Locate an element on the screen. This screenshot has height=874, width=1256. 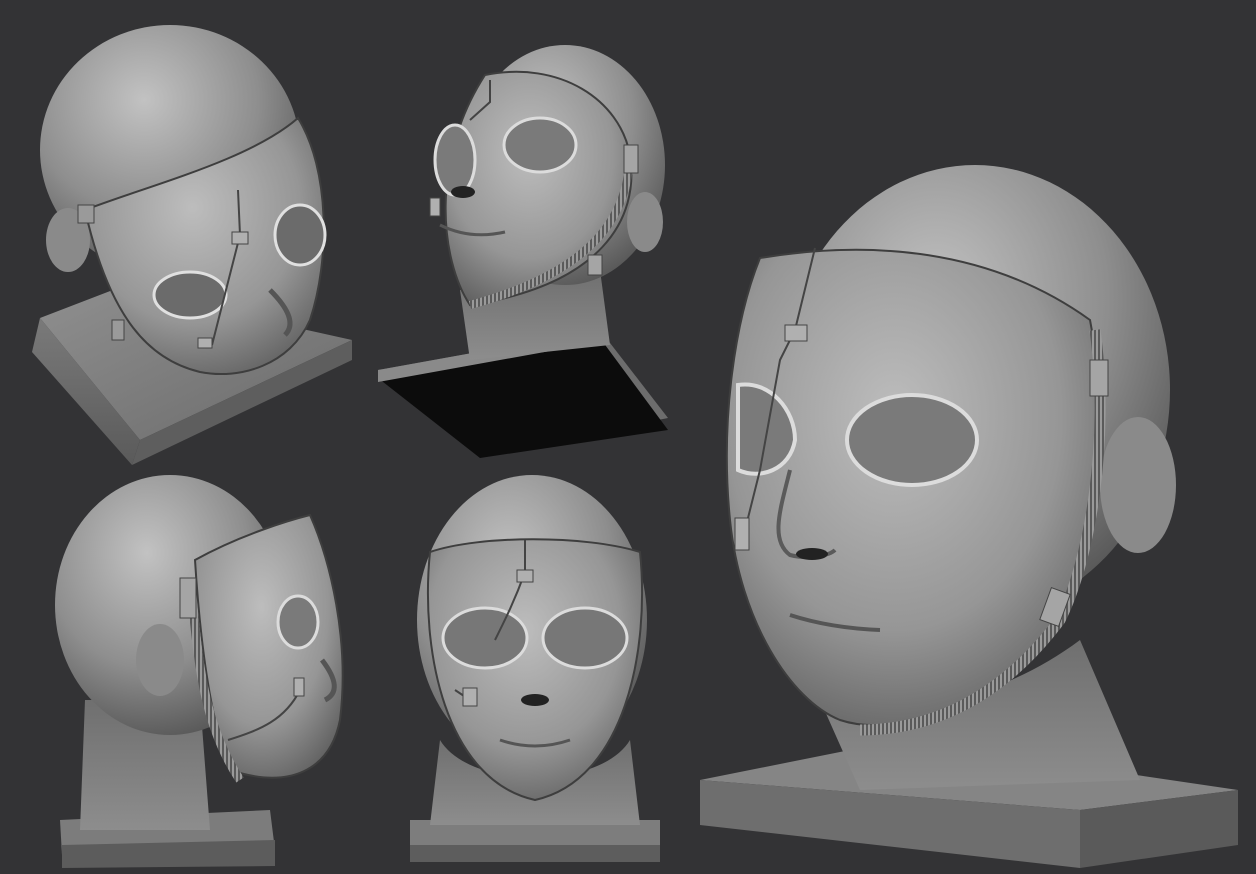
head-view-back-three-quarter is located at coordinates (199, 671).